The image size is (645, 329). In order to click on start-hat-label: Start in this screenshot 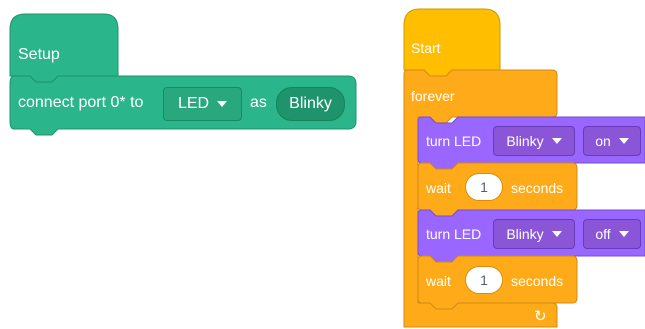, I will do `click(426, 48)`.